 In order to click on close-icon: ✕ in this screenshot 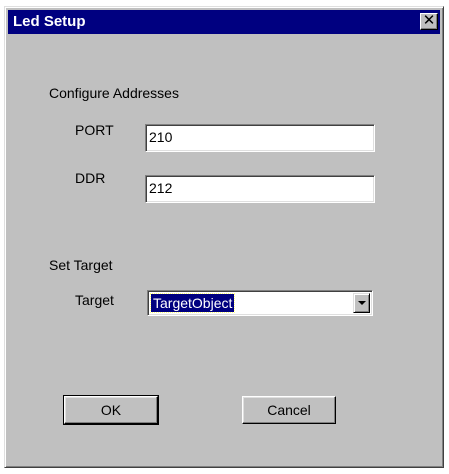, I will do `click(429, 20)`.